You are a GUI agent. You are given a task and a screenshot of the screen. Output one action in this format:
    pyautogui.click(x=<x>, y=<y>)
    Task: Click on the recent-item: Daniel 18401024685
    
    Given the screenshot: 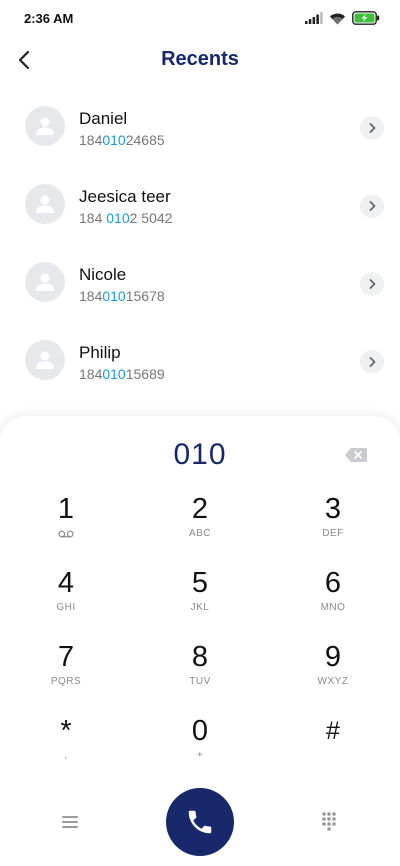 What is the action you would take?
    pyautogui.click(x=200, y=125)
    